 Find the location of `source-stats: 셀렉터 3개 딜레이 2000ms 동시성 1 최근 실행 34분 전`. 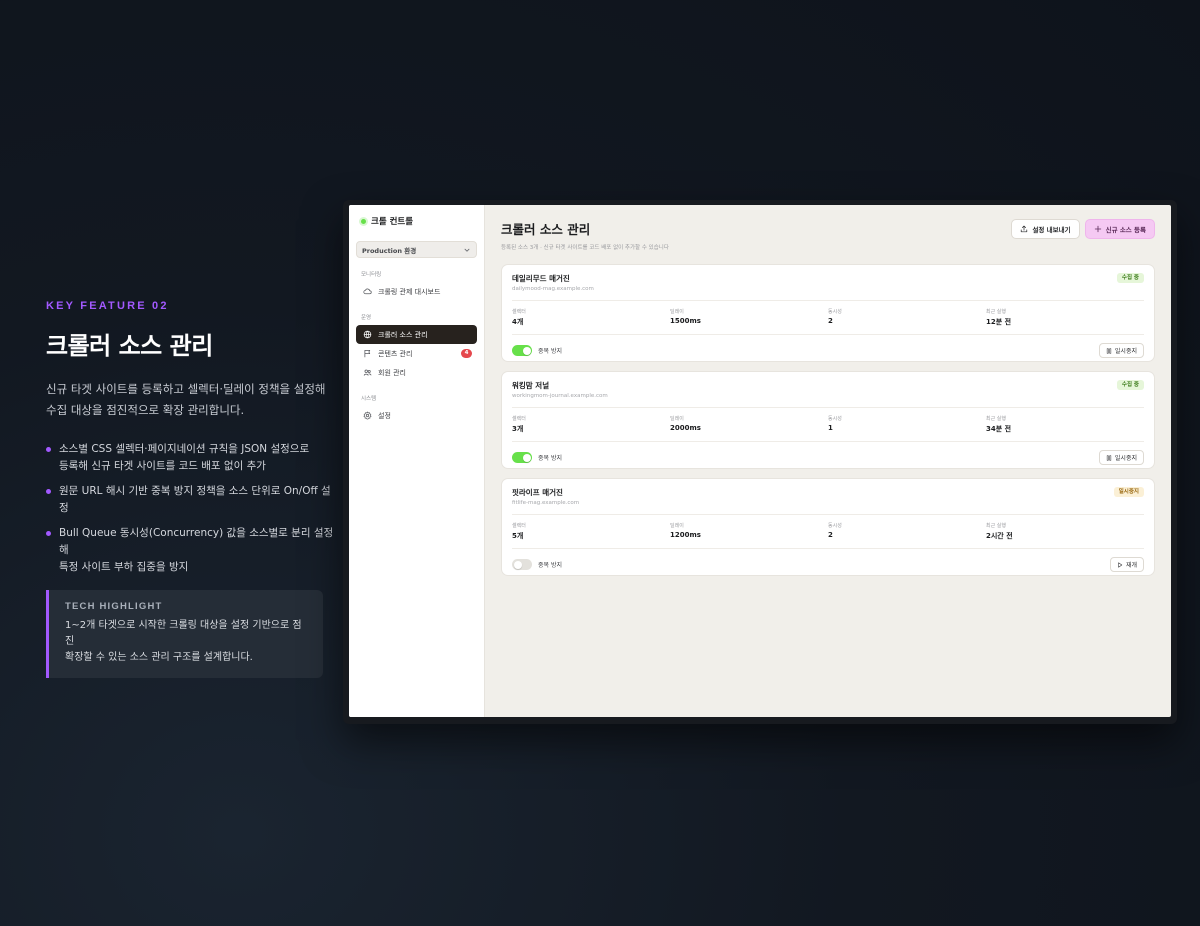

source-stats: 셀렉터 3개 딜레이 2000ms 동시성 1 최근 실행 34분 전 is located at coordinates (828, 424).